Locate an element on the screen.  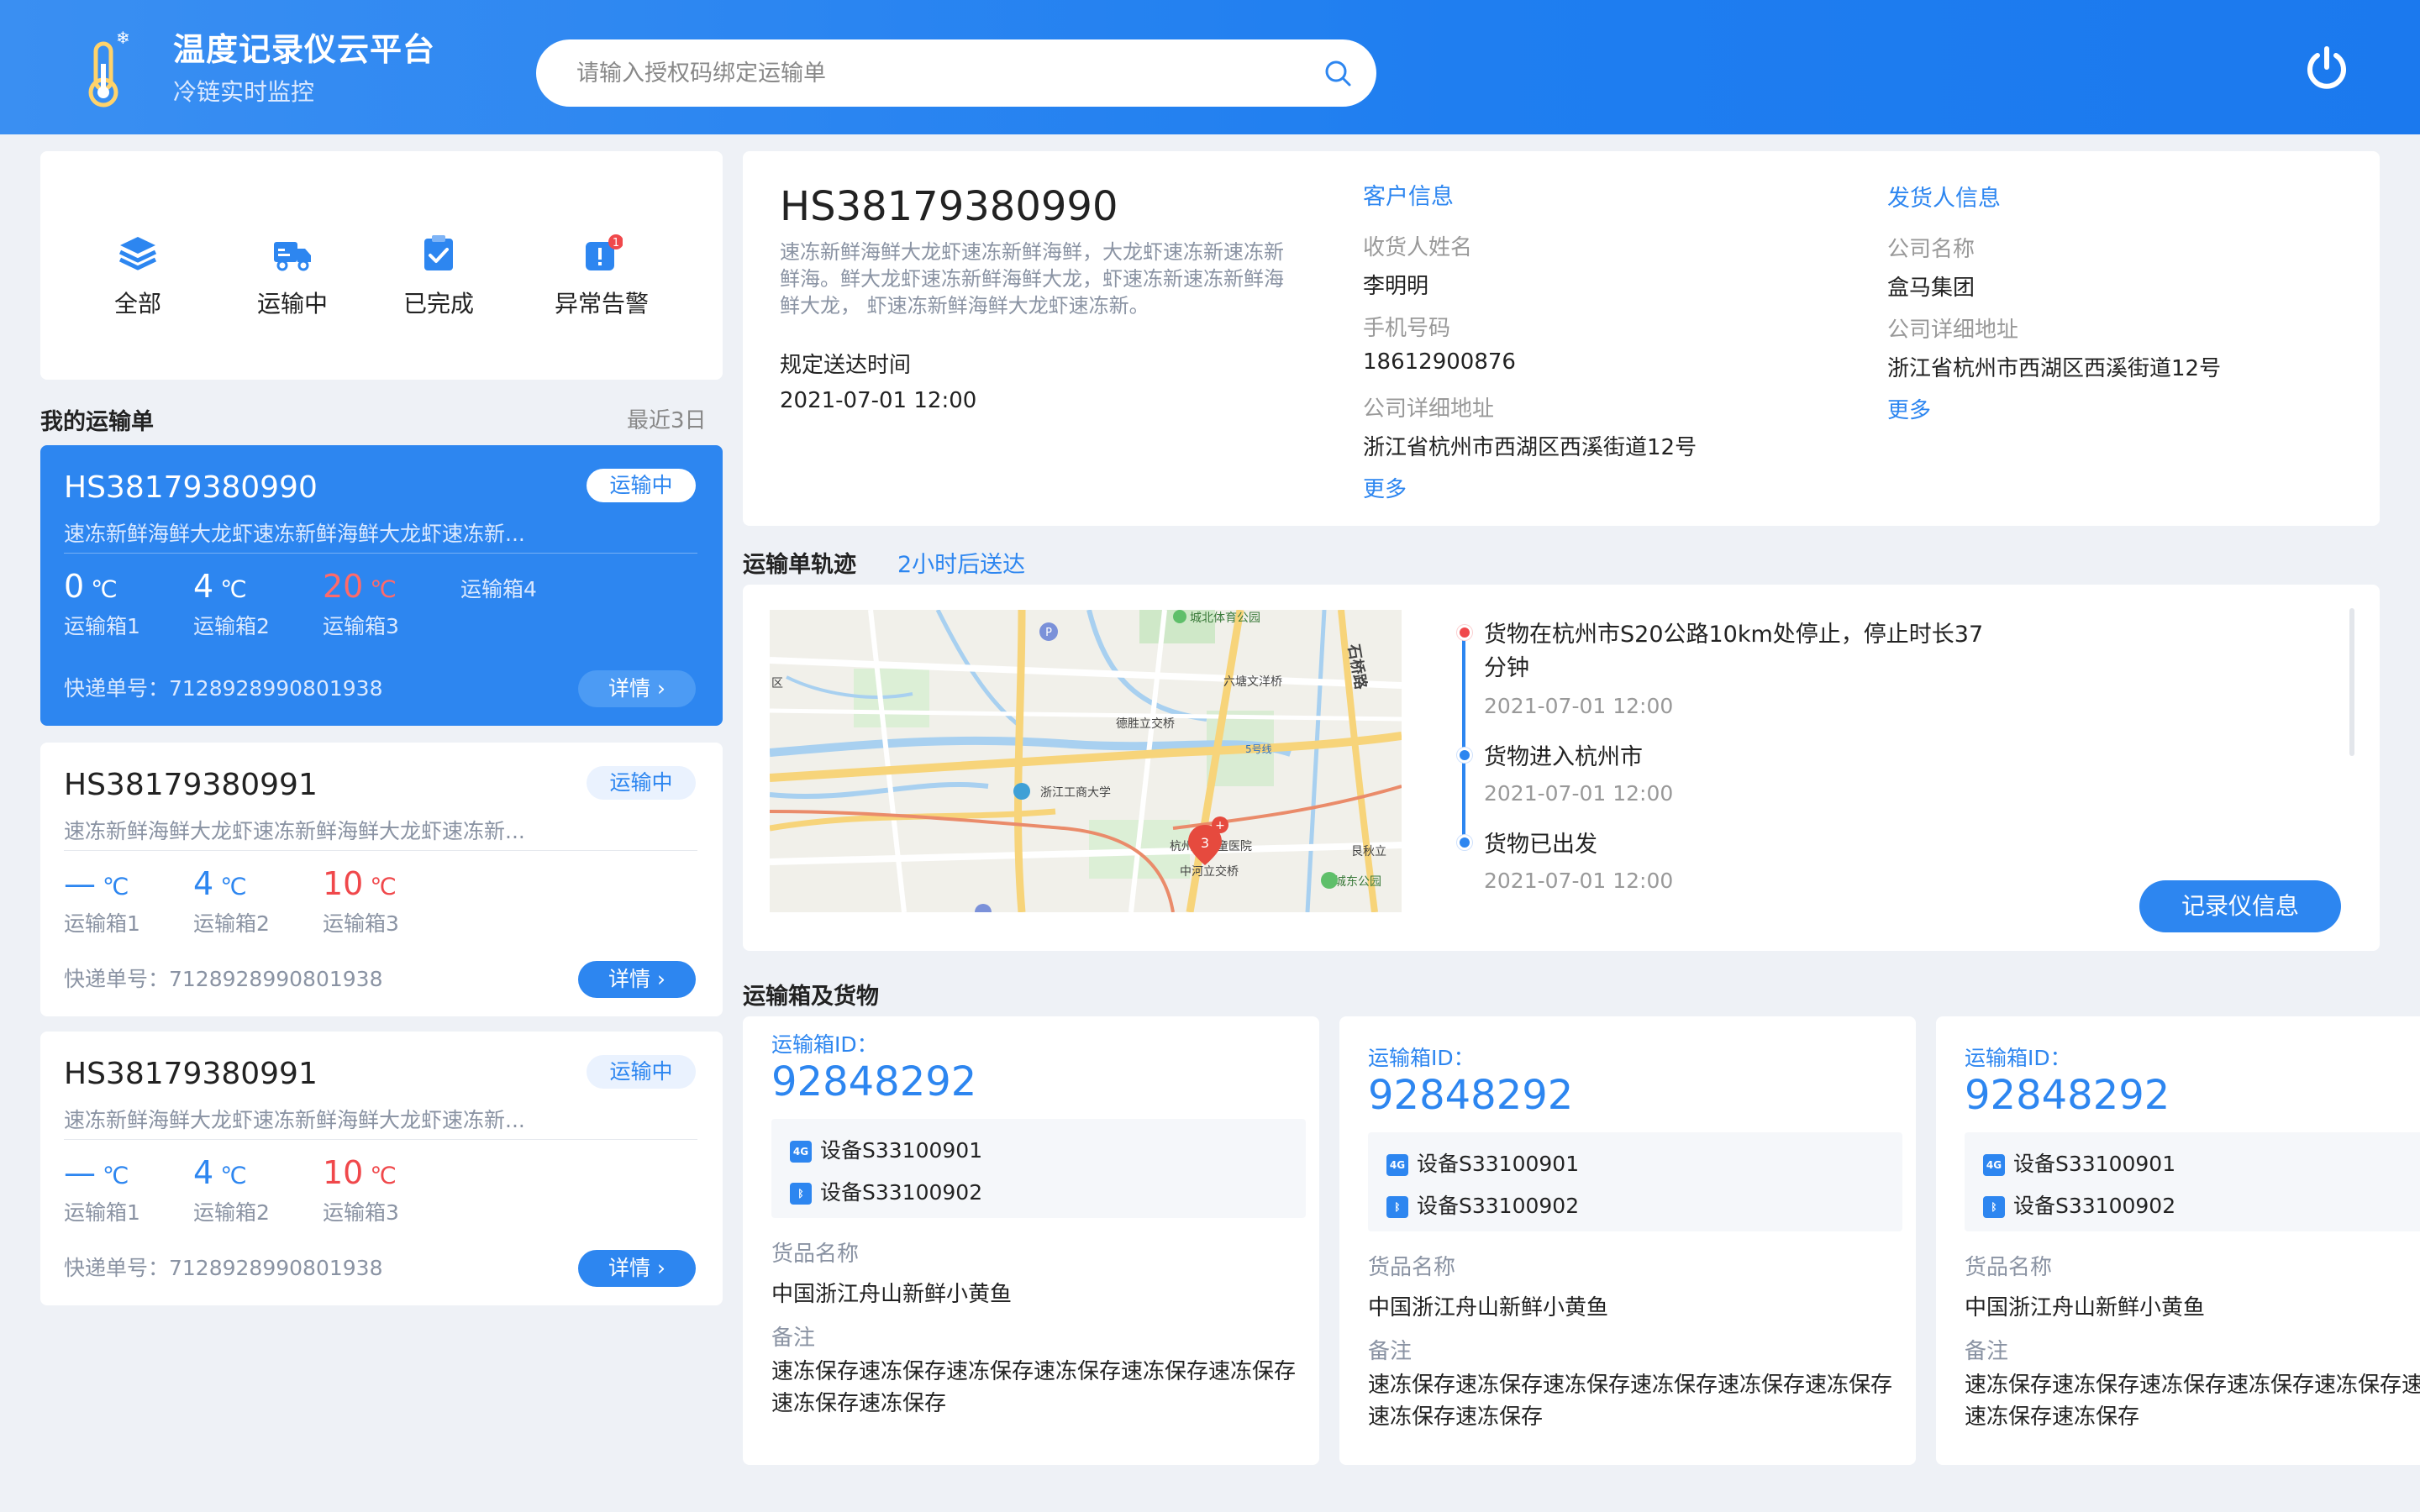
customer-info-title: 客户信息 is located at coordinates (1408, 197).